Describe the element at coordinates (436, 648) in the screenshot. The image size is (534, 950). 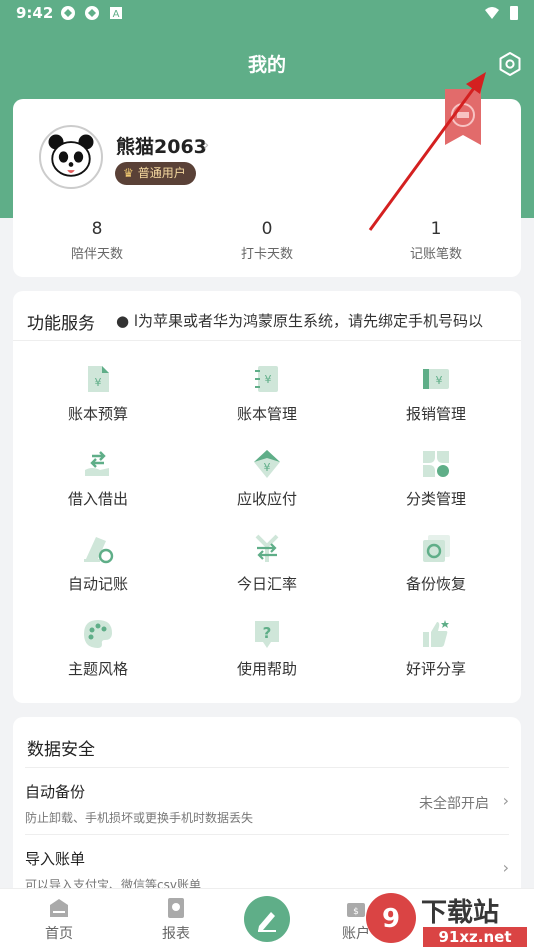
I see `service-rate-share: 好评分享` at that location.